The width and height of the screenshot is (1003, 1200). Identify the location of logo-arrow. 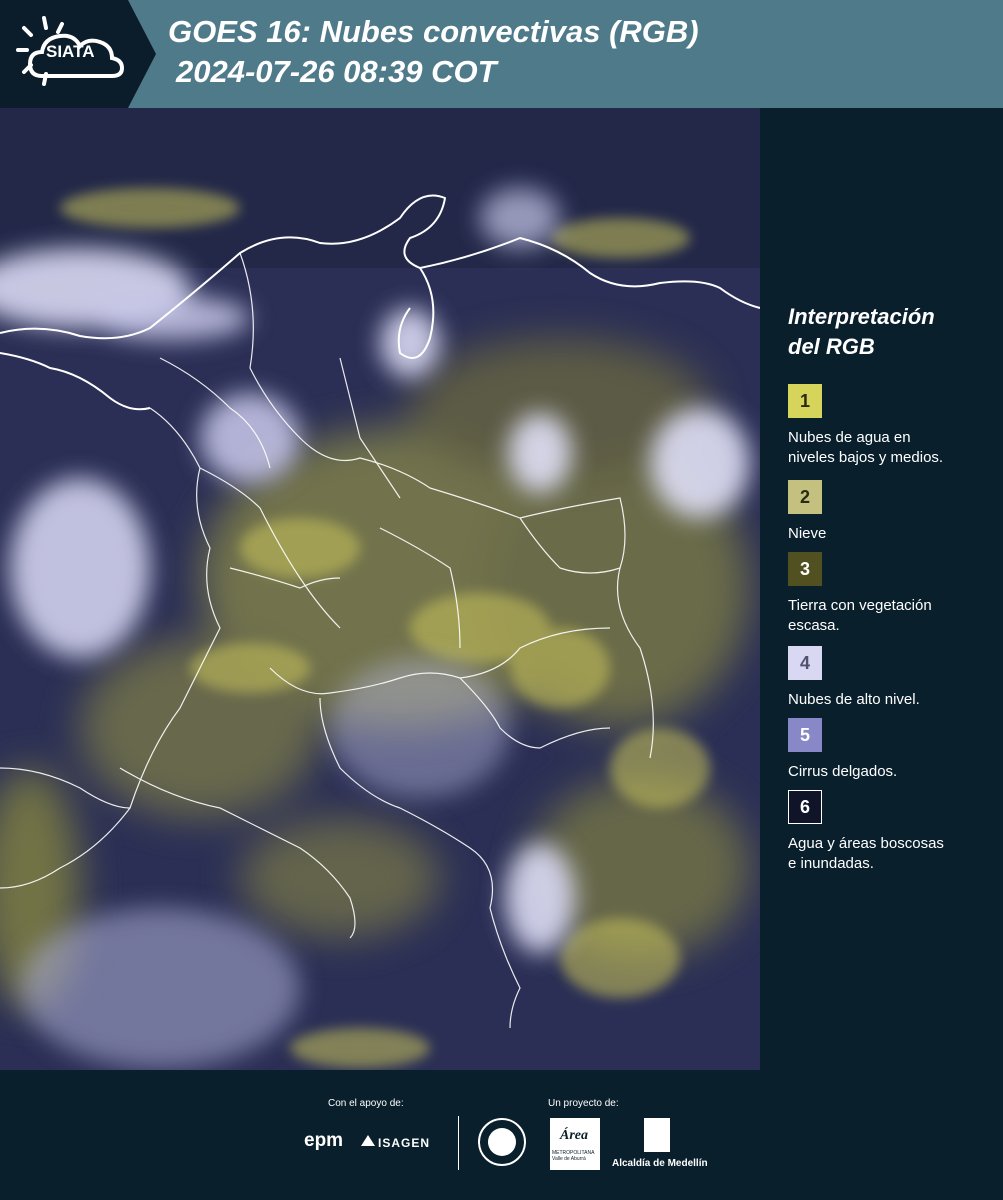
(142, 54).